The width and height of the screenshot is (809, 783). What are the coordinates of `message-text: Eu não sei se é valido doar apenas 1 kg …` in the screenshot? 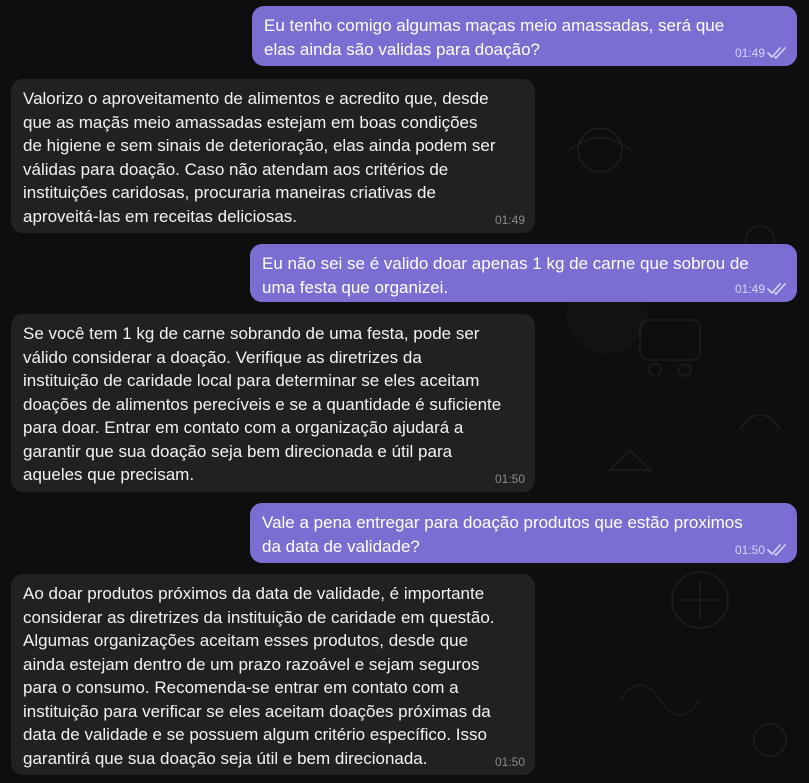 It's located at (505, 275).